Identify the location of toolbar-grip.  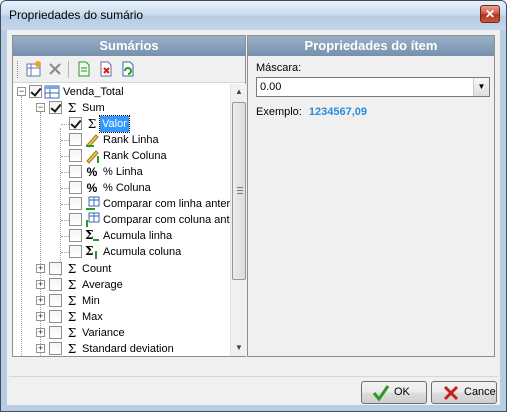
(18, 69).